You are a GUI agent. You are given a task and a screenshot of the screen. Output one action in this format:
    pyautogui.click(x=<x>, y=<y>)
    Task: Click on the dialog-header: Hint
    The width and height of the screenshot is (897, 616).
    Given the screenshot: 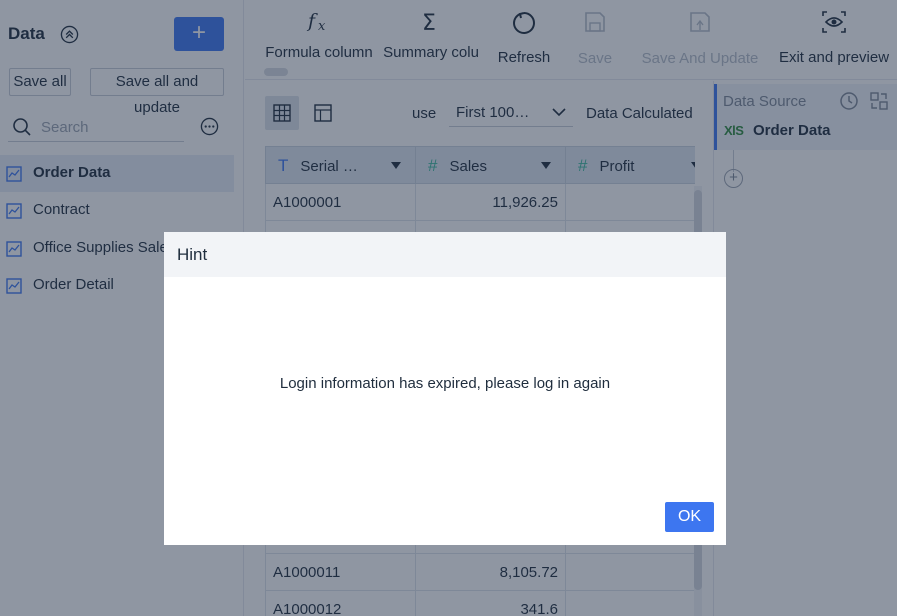 What is the action you would take?
    pyautogui.click(x=445, y=254)
    